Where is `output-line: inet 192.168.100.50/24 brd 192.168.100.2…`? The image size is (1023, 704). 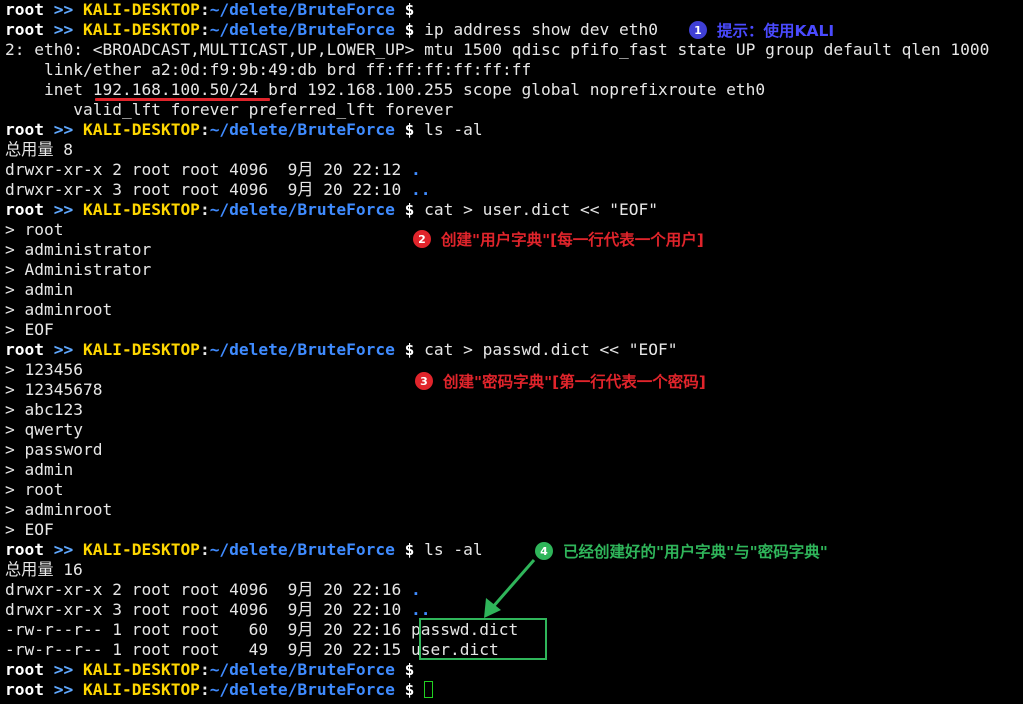
output-line: inet 192.168.100.50/24 brd 192.168.100.2… is located at coordinates (385, 89).